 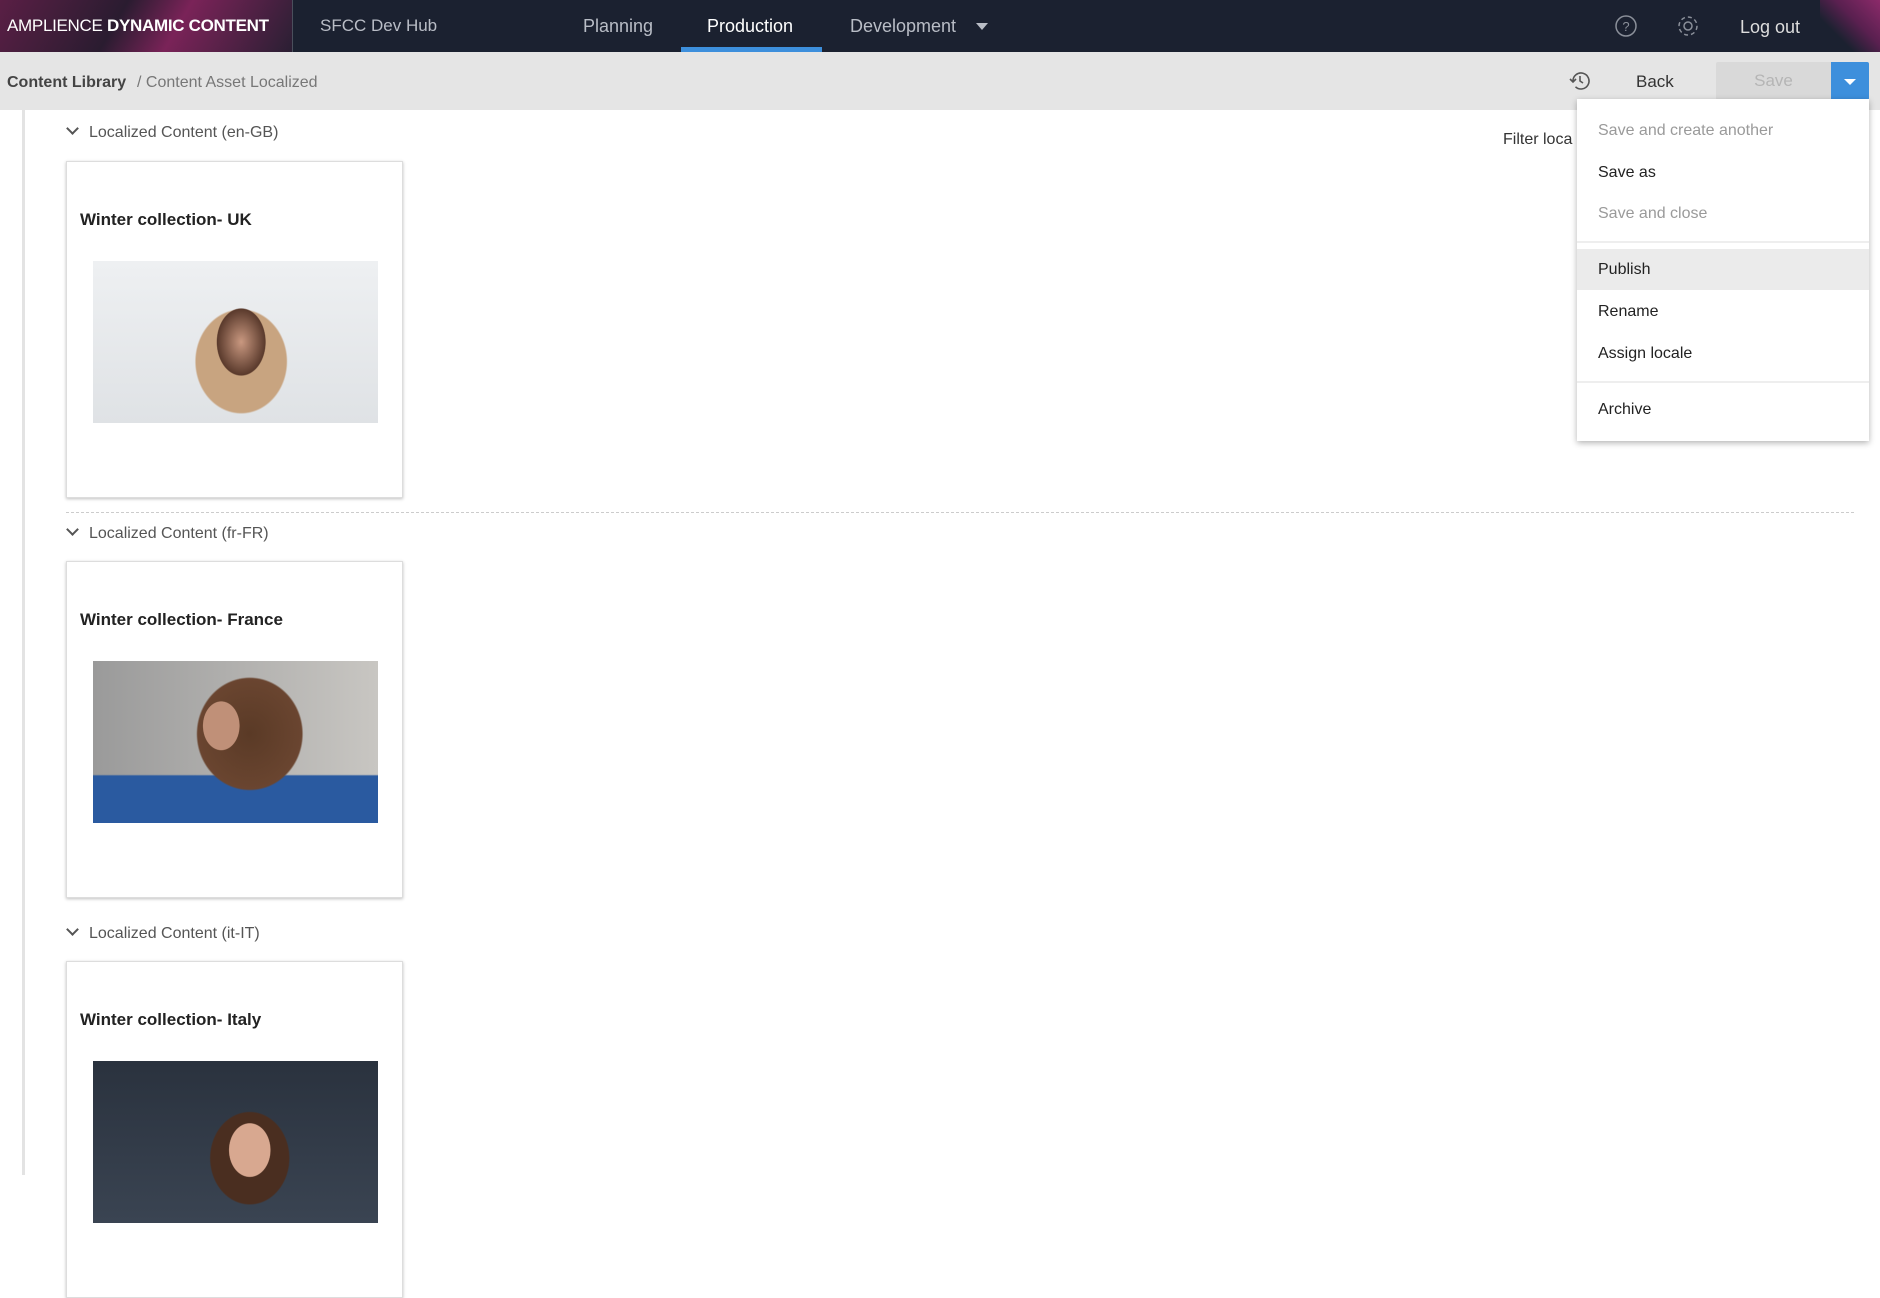 What do you see at coordinates (179, 533) in the screenshot?
I see `section-title: Localized Content (fr-FR)` at bounding box center [179, 533].